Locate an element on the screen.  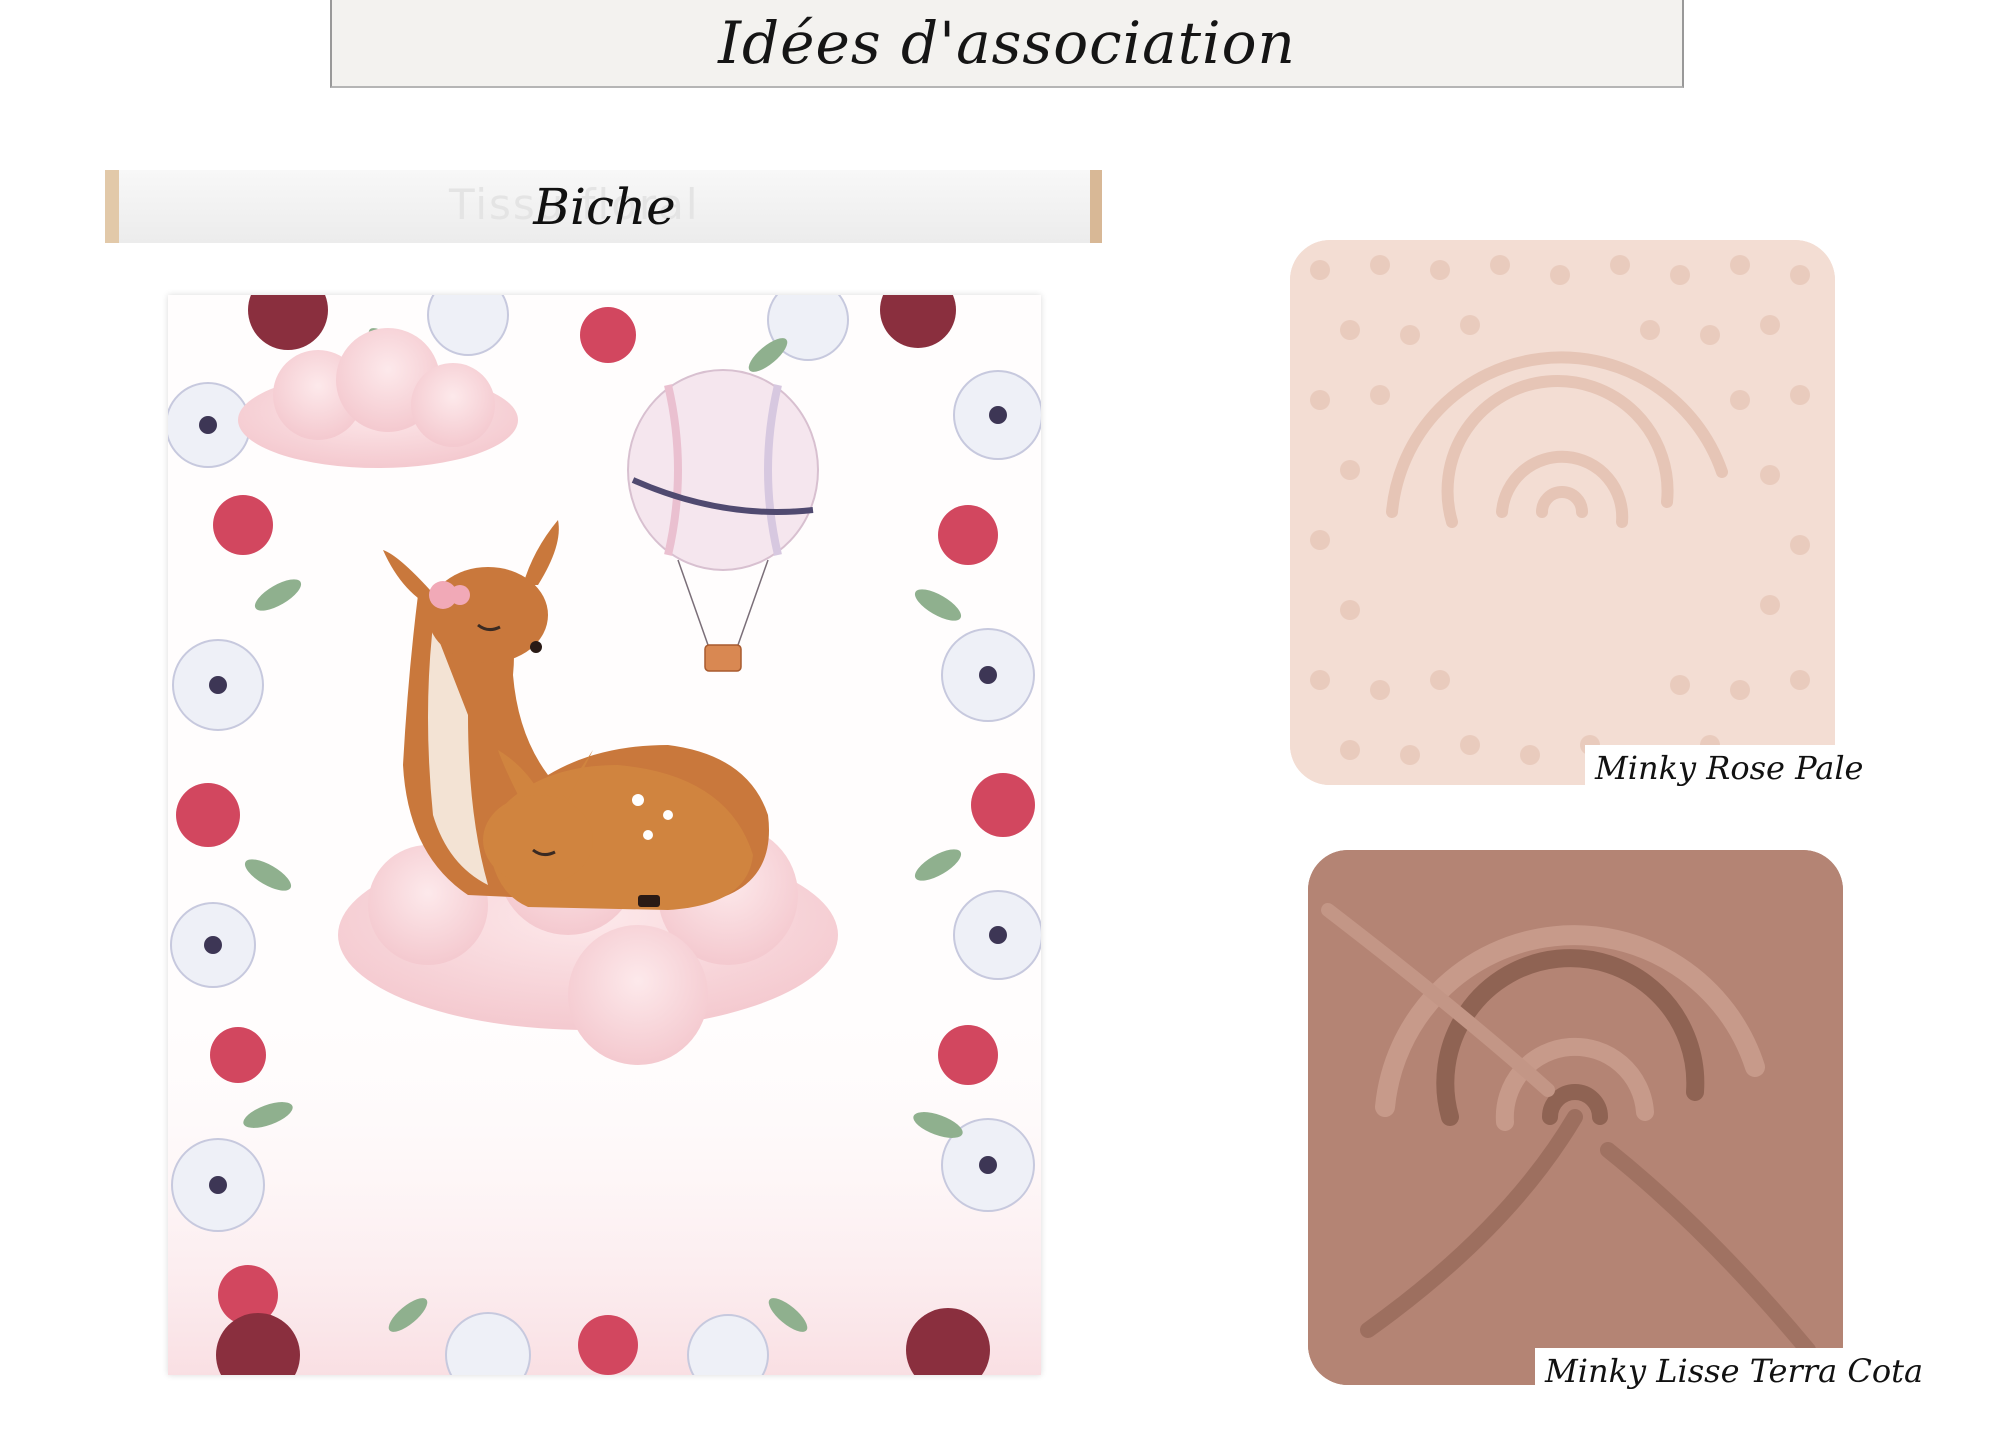
title-banner: Idées d'association is located at coordinates (1007, 44).